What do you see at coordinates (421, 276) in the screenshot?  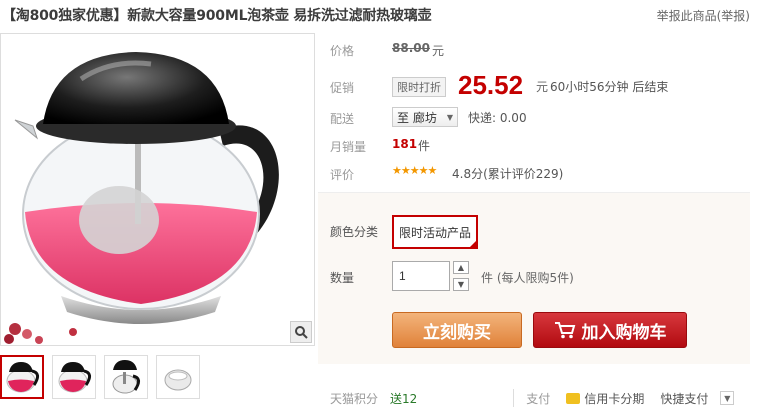 I see `quantity-input` at bounding box center [421, 276].